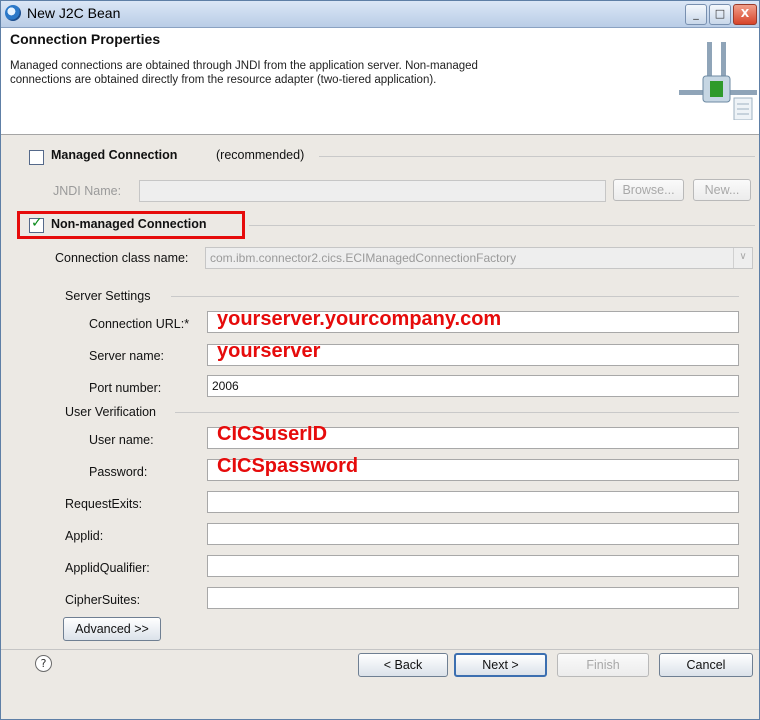 The height and width of the screenshot is (720, 760). I want to click on connector-banner-icon, so click(718, 81).